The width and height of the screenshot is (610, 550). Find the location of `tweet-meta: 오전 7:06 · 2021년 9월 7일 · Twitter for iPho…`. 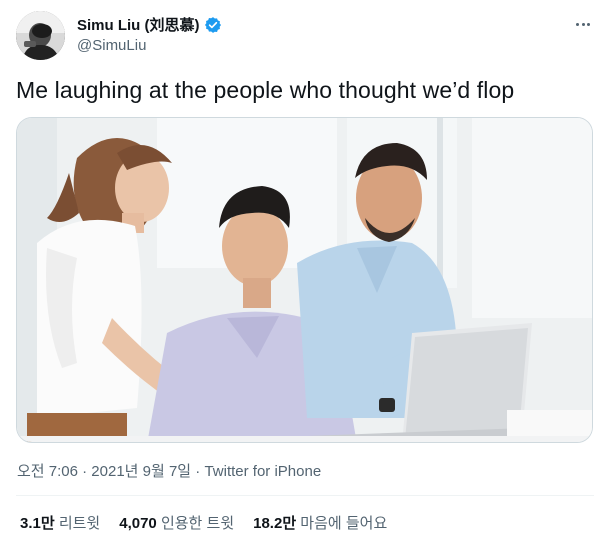

tweet-meta: 오전 7:06 · 2021년 9월 7일 · Twitter for iPho… is located at coordinates (169, 470).